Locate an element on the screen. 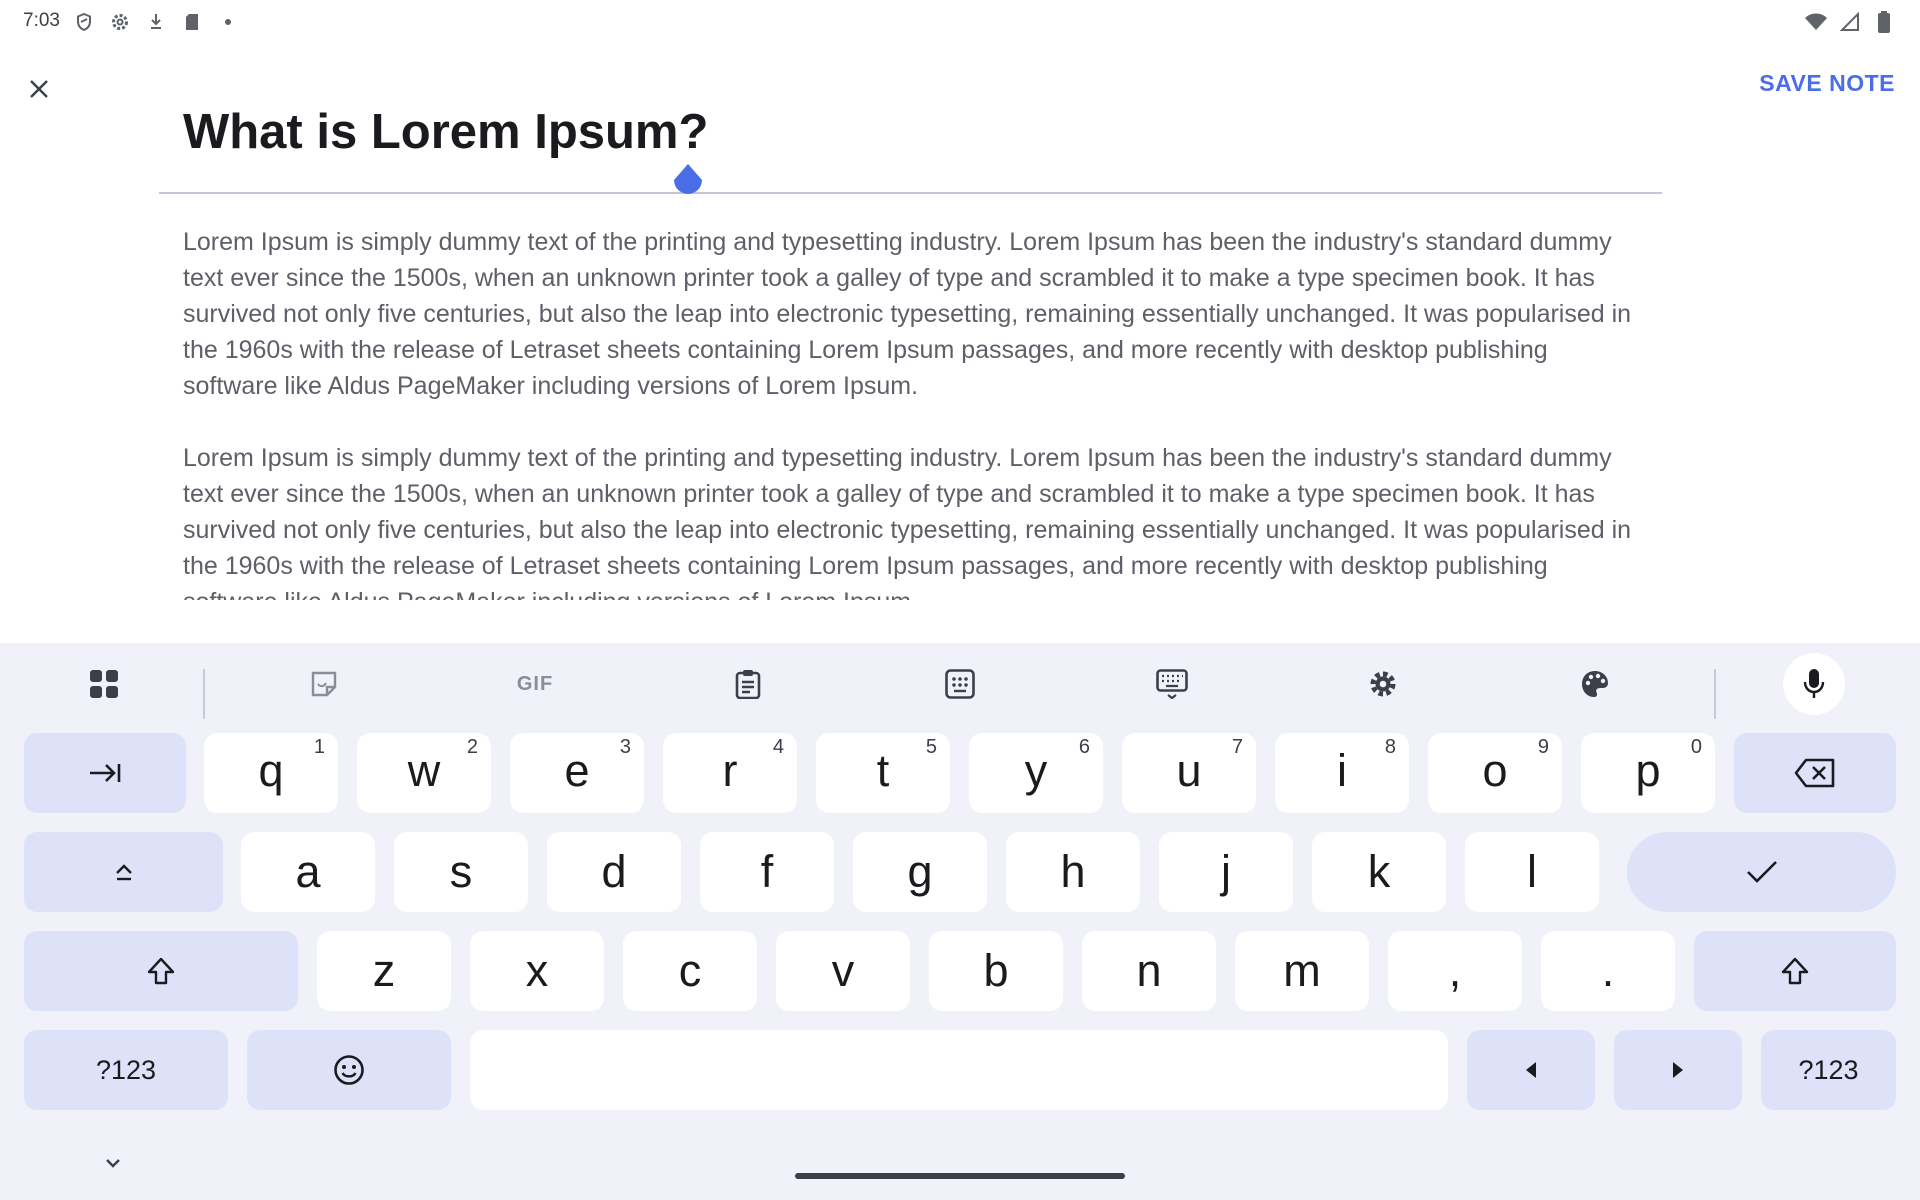 The image size is (1920, 1200). enter-key is located at coordinates (1761, 872).